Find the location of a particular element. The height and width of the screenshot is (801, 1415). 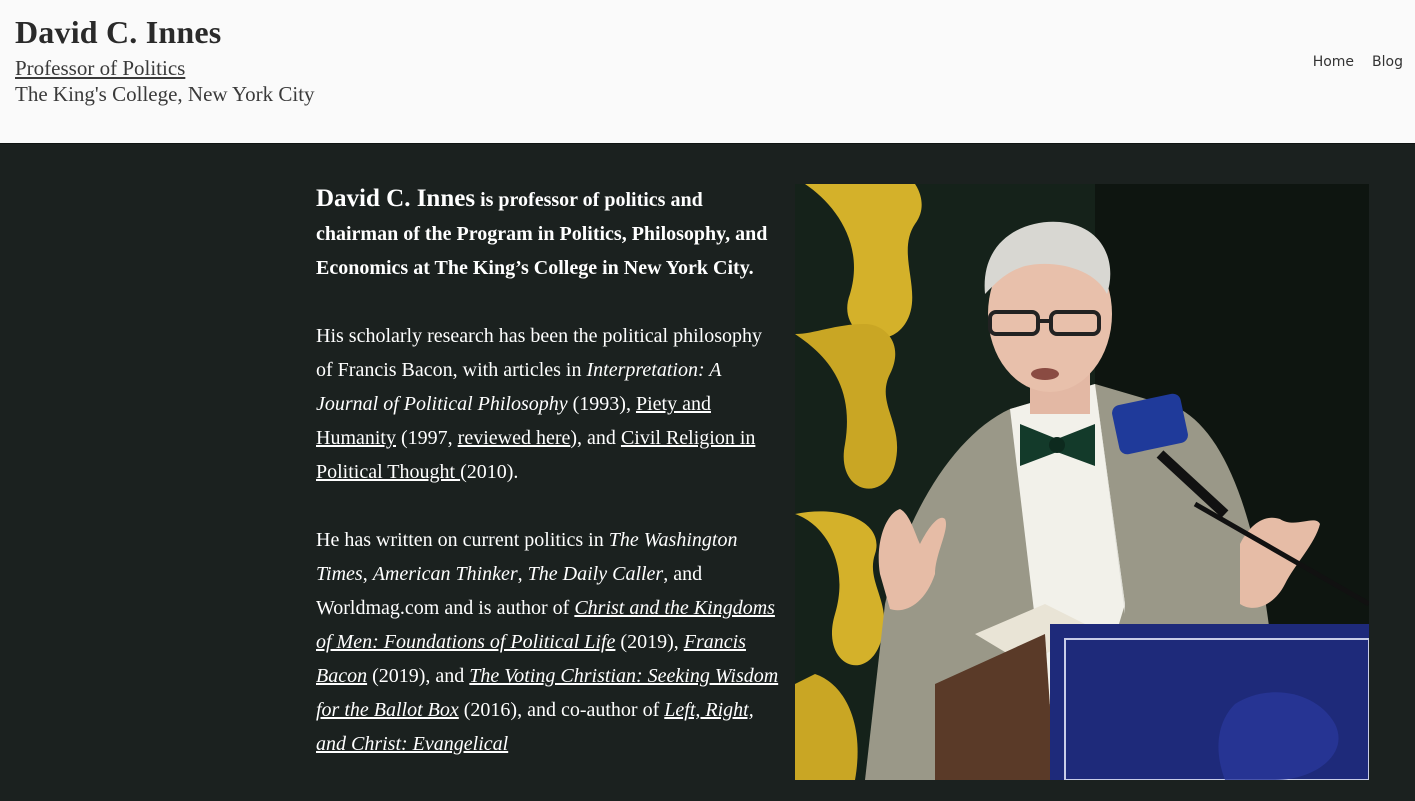

nav-home-link: Home is located at coordinates (1333, 62).